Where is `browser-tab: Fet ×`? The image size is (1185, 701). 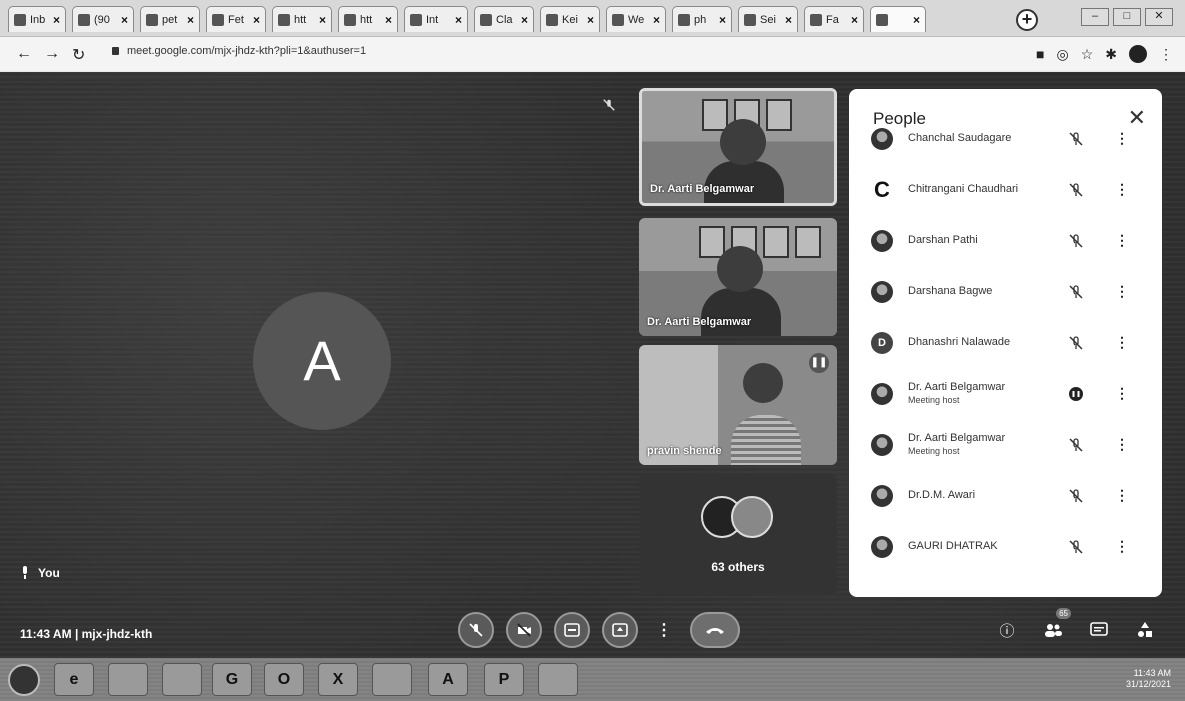
browser-tab: Fet × is located at coordinates (236, 19).